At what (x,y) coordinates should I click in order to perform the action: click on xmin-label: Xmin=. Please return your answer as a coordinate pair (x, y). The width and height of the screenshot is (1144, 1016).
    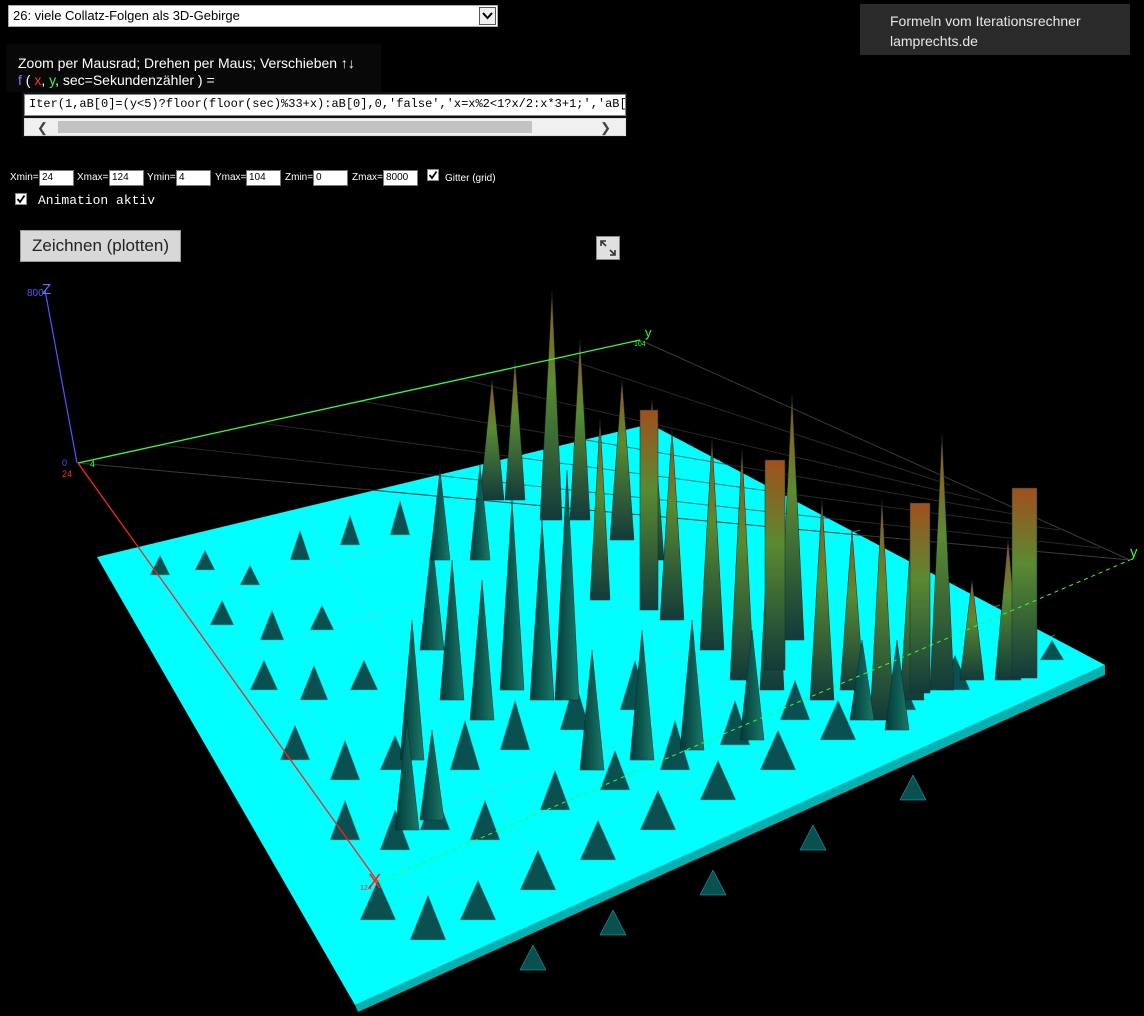
    Looking at the image, I should click on (24, 177).